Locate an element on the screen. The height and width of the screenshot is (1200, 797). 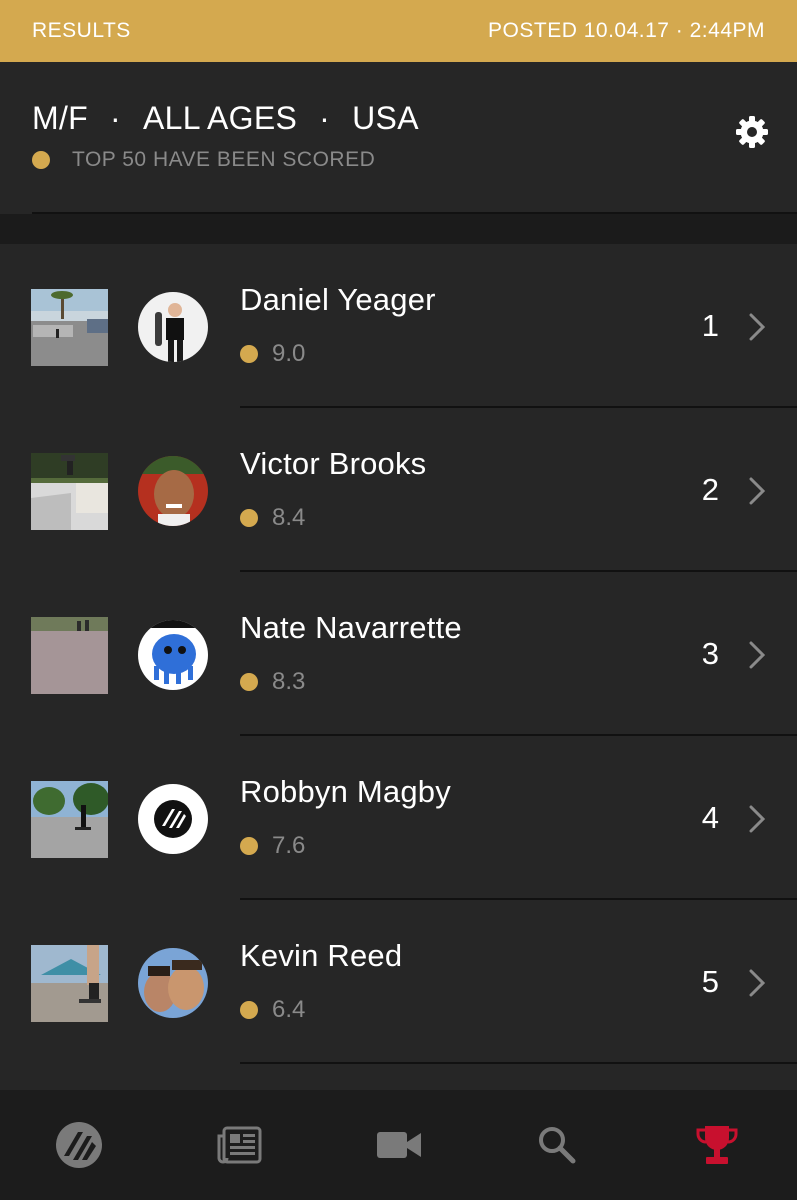
trophy-icon is located at coordinates (717, 1145).